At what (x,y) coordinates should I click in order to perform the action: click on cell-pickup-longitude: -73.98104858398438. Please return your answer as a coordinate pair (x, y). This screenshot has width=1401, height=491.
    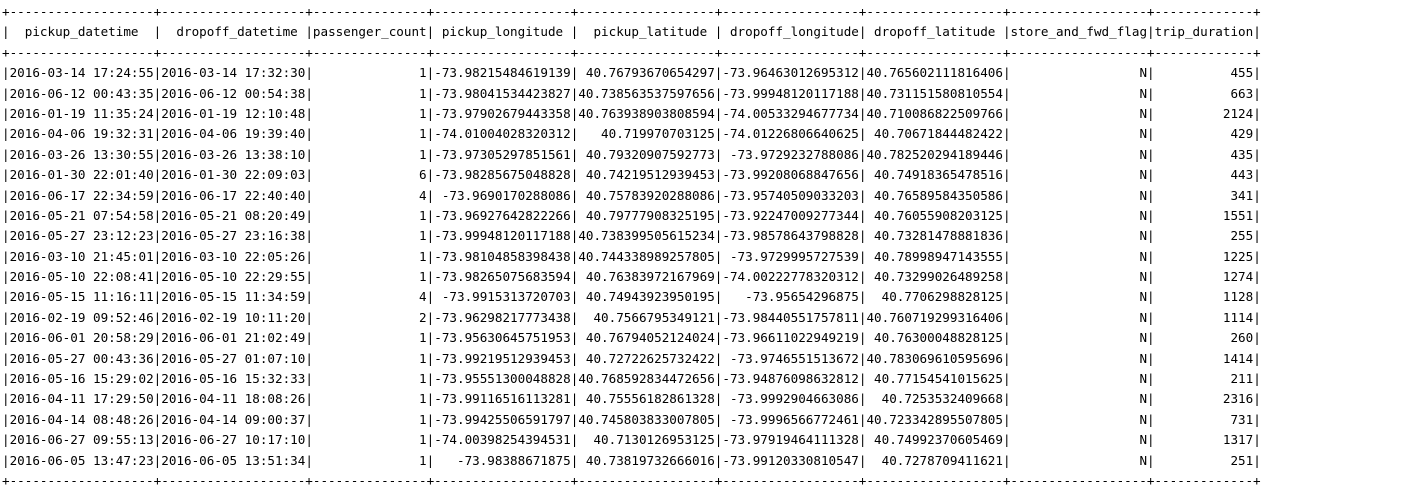
    Looking at the image, I should click on (502, 256).